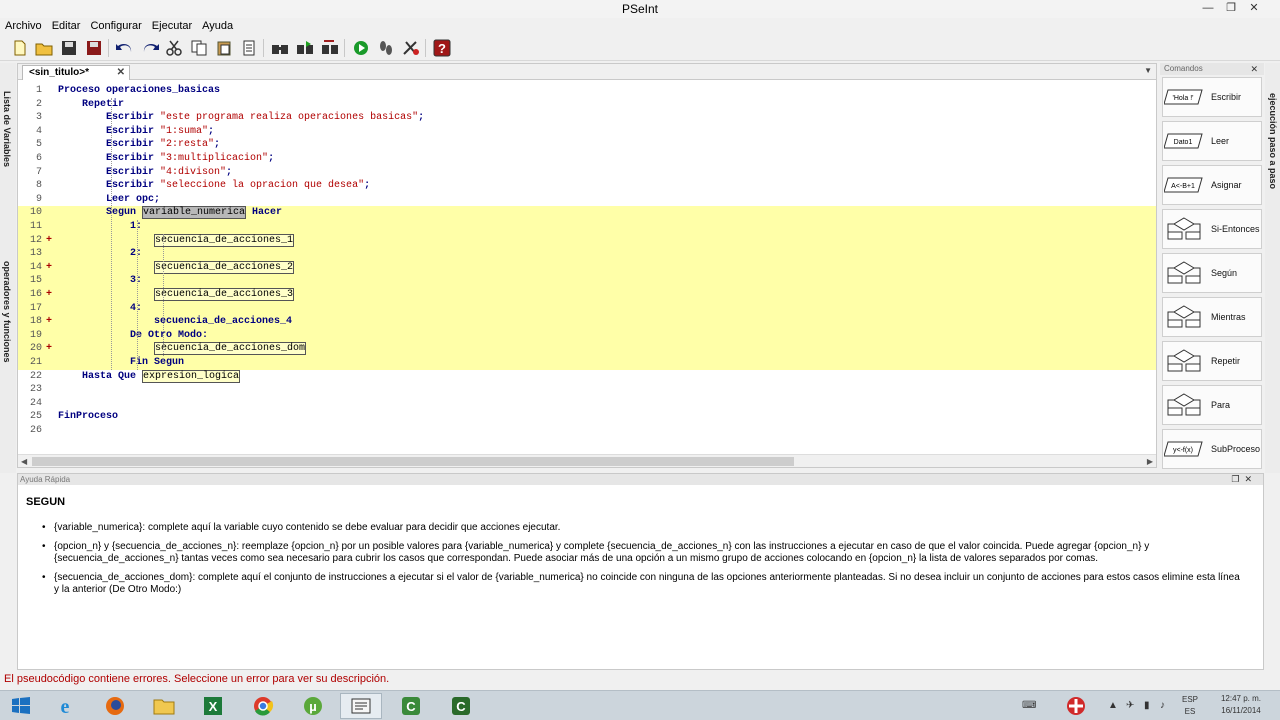  Describe the element at coordinates (24, 461) in the screenshot. I see `scroll-left-icon: ◀` at that location.